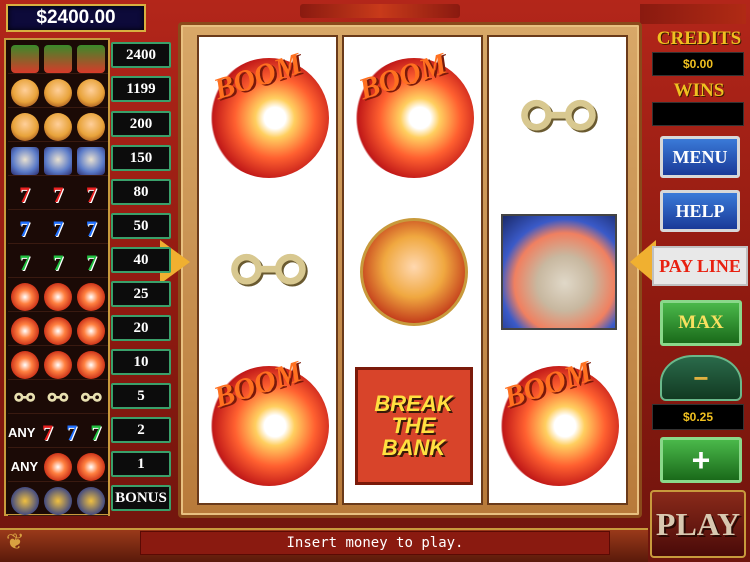  I want to click on reel-cell: BREAK THE BANK, so click(413, 426).